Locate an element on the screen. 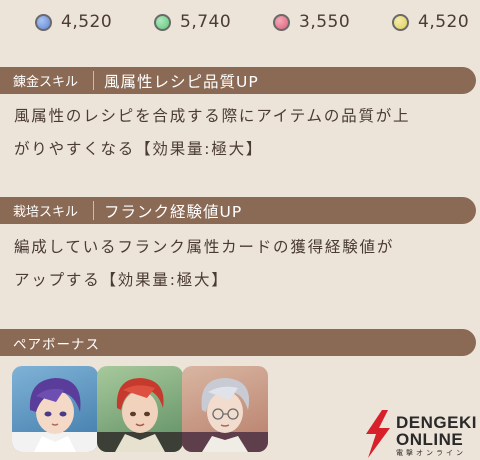  watermark-subtext: 電撃オンライン is located at coordinates (431, 453).